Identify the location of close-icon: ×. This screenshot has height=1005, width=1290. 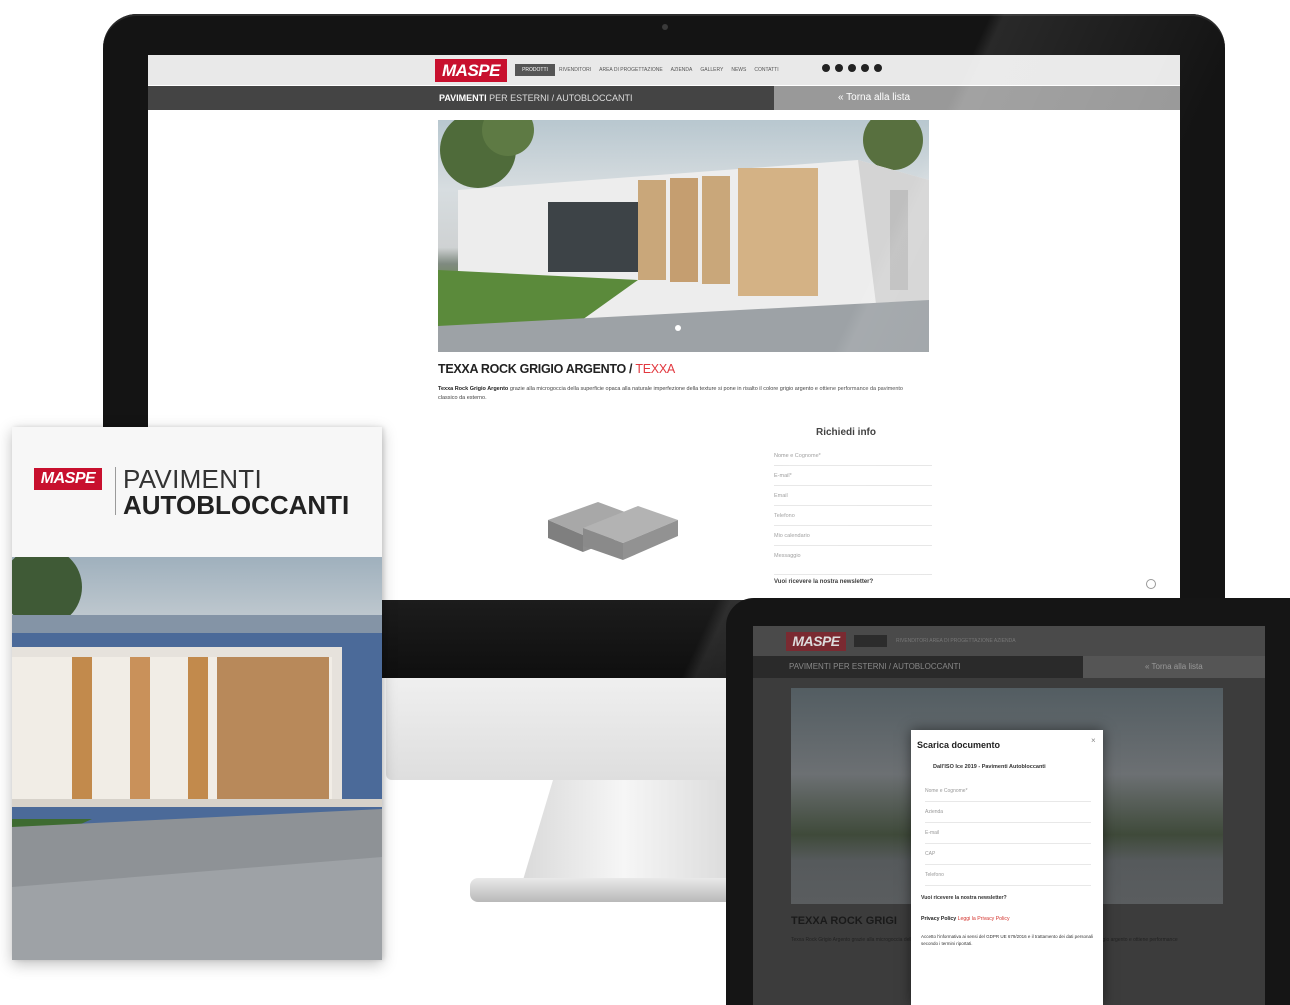
(1093, 740).